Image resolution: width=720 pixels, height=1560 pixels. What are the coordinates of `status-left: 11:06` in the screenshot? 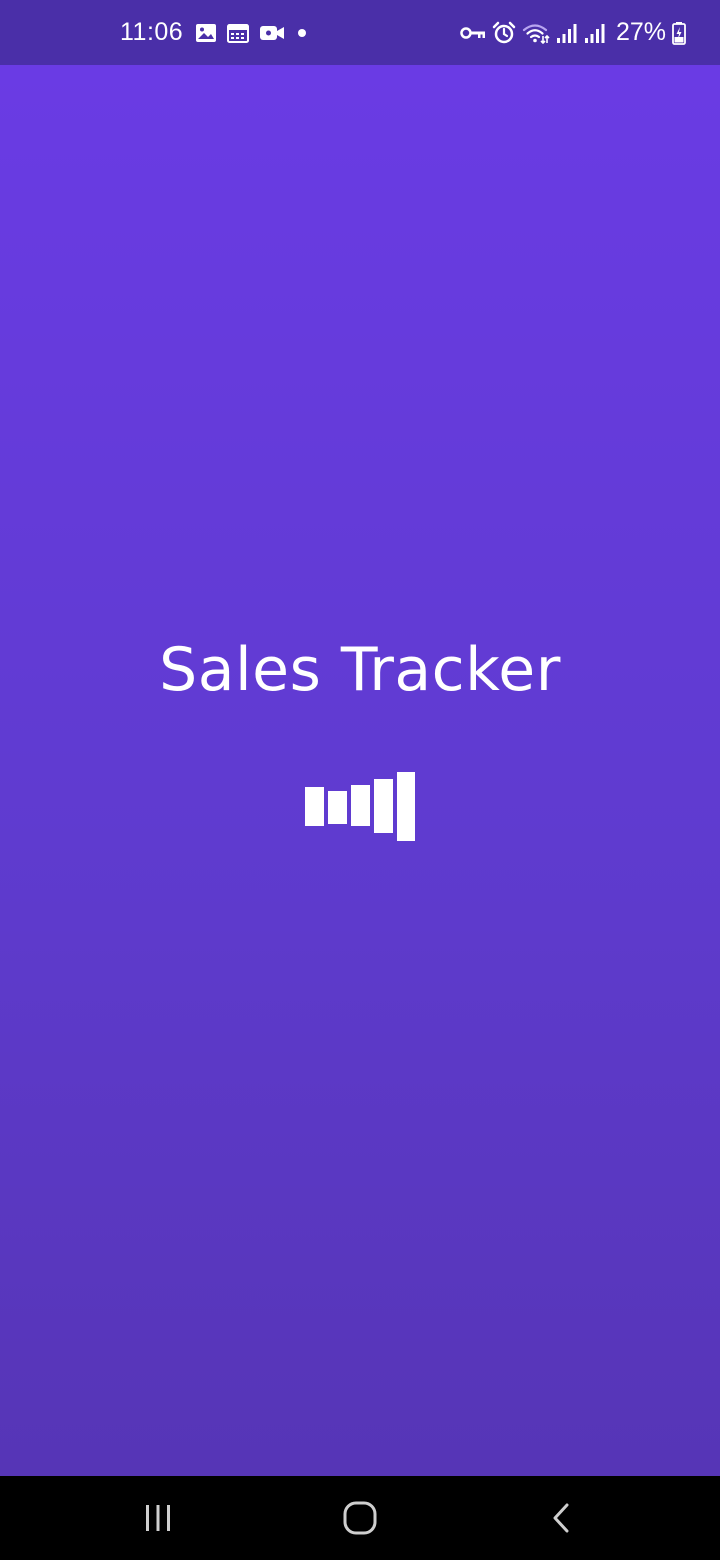 It's located at (214, 32).